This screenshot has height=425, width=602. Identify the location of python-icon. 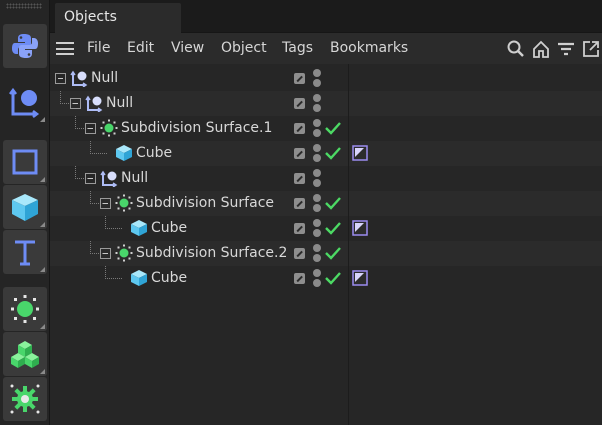
(25, 46).